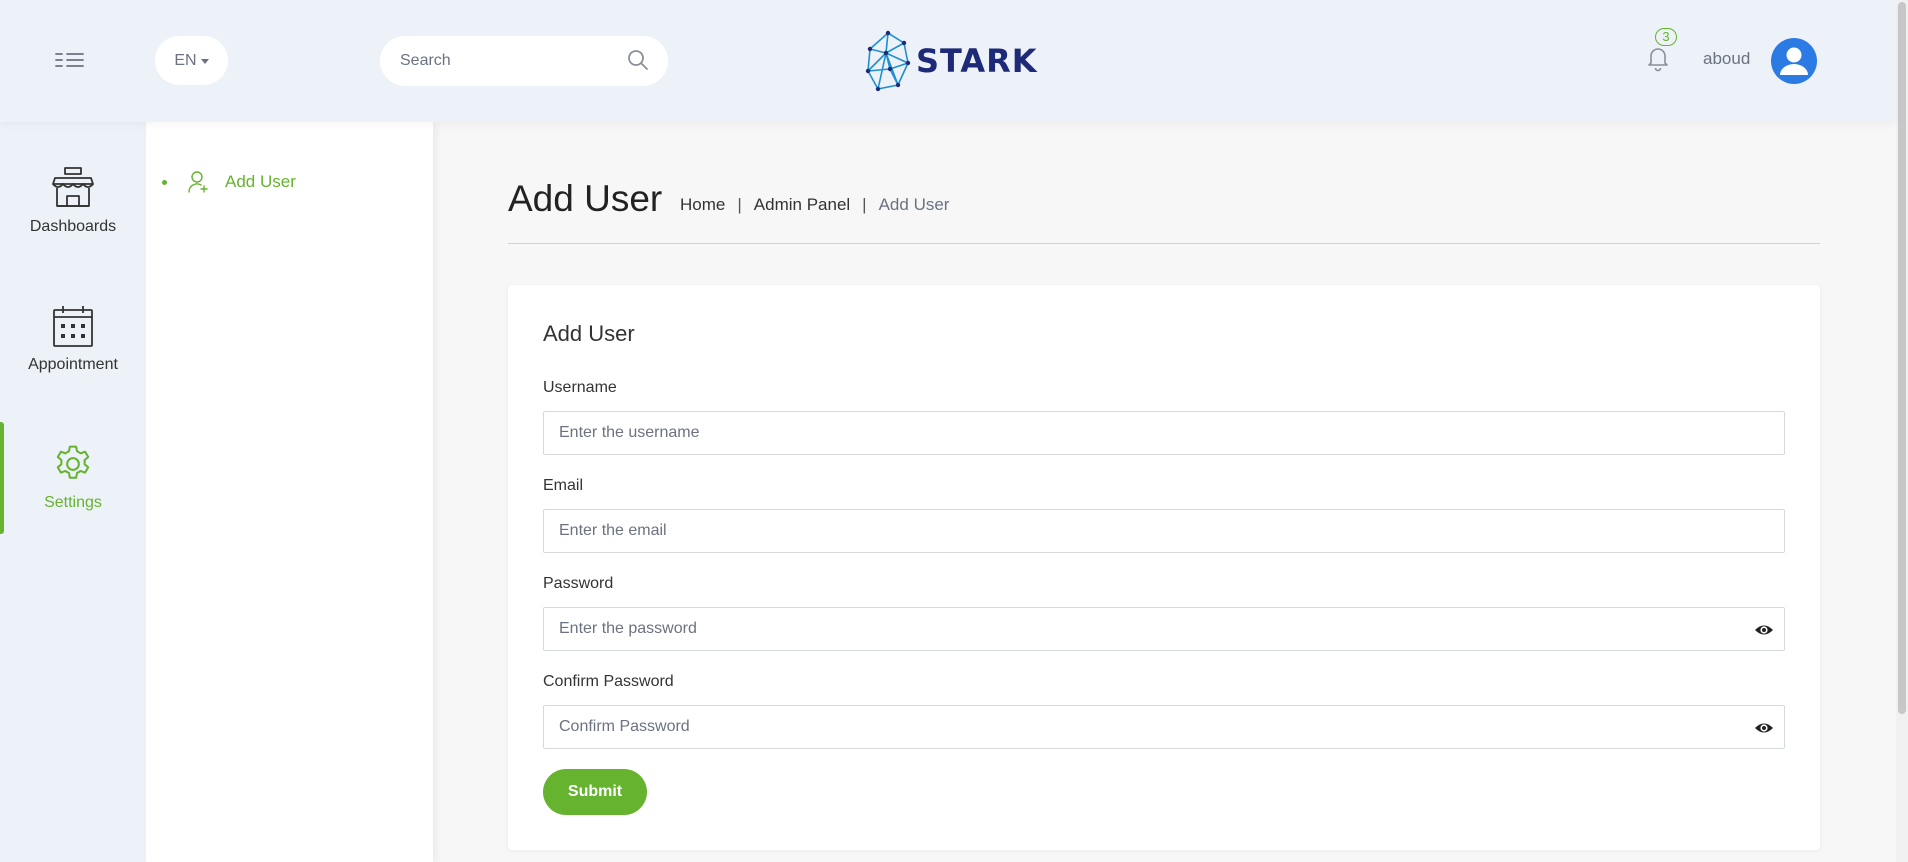 The width and height of the screenshot is (1908, 862). What do you see at coordinates (563, 485) in the screenshot?
I see `email-label: Email` at bounding box center [563, 485].